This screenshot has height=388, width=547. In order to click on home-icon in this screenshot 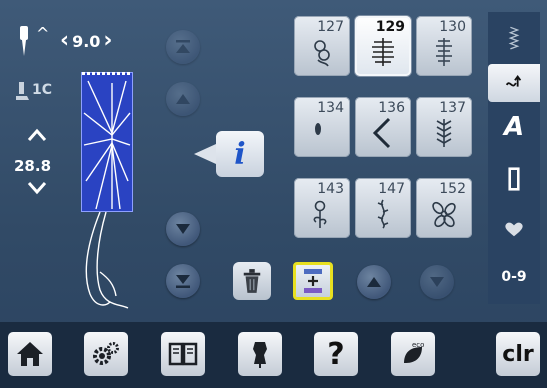, I will do `click(30, 354)`.